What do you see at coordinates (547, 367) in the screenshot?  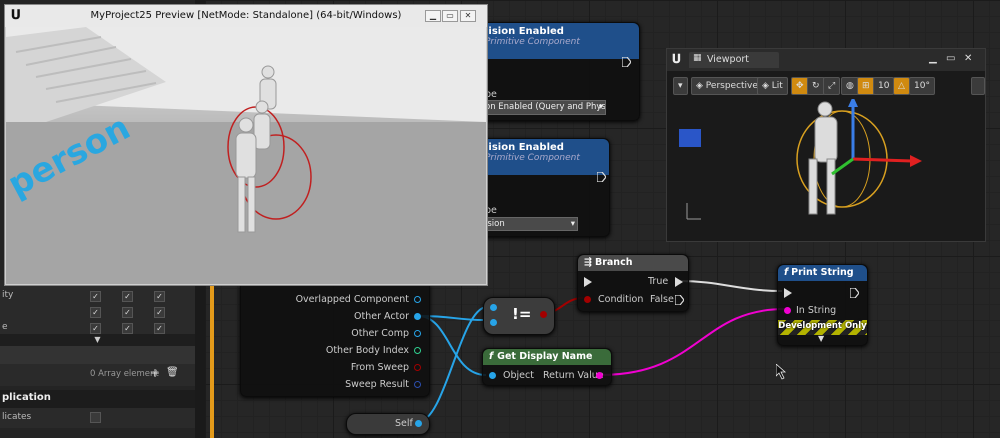 I see `get-display-name-node: f Get Display Name Object Return Value` at bounding box center [547, 367].